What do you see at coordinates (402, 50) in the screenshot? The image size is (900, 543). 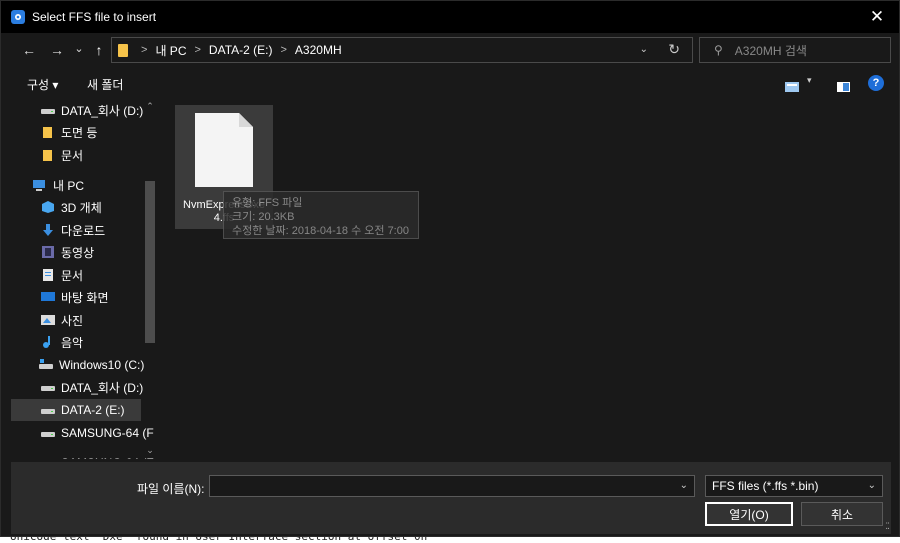 I see `address-bar: > 내 PC > DATA-2 (E:) > A320MH ⌄ ↻` at bounding box center [402, 50].